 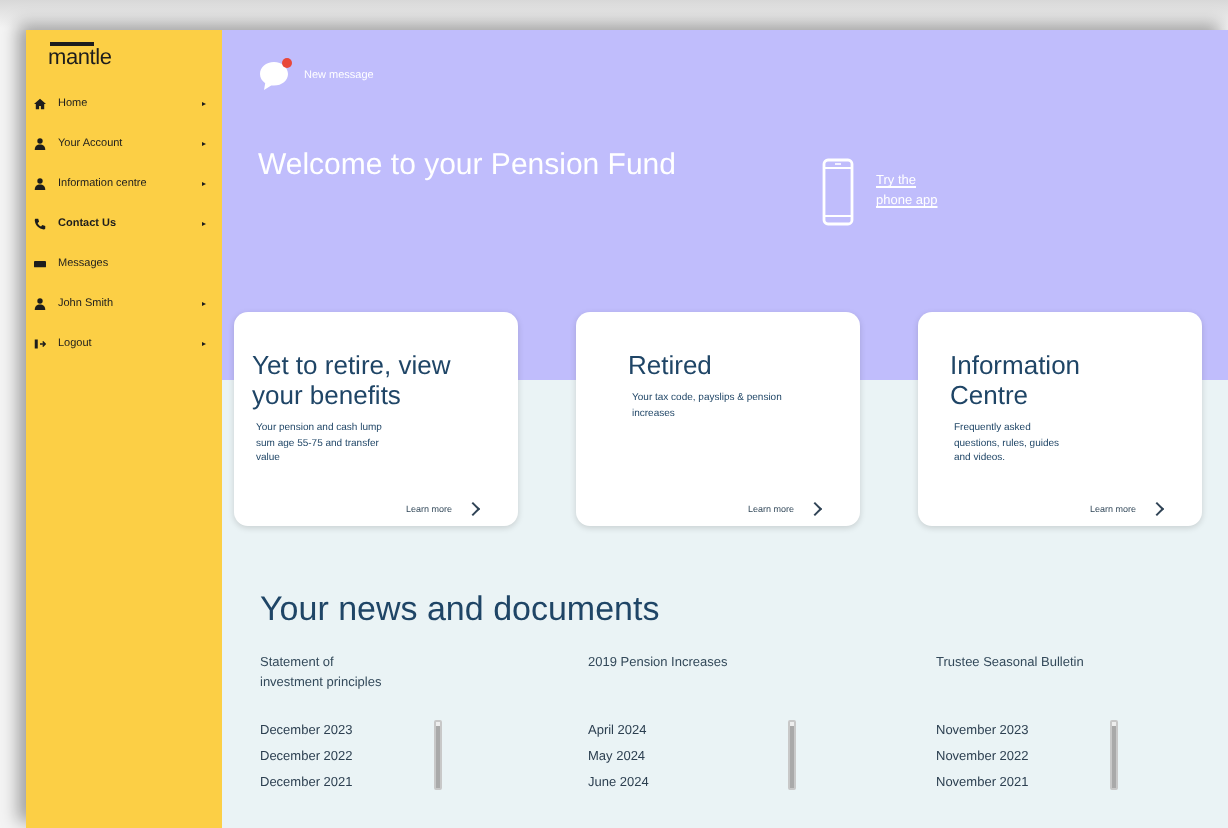 What do you see at coordinates (352, 380) in the screenshot?
I see `card-title: Yet to retire, view your benefits` at bounding box center [352, 380].